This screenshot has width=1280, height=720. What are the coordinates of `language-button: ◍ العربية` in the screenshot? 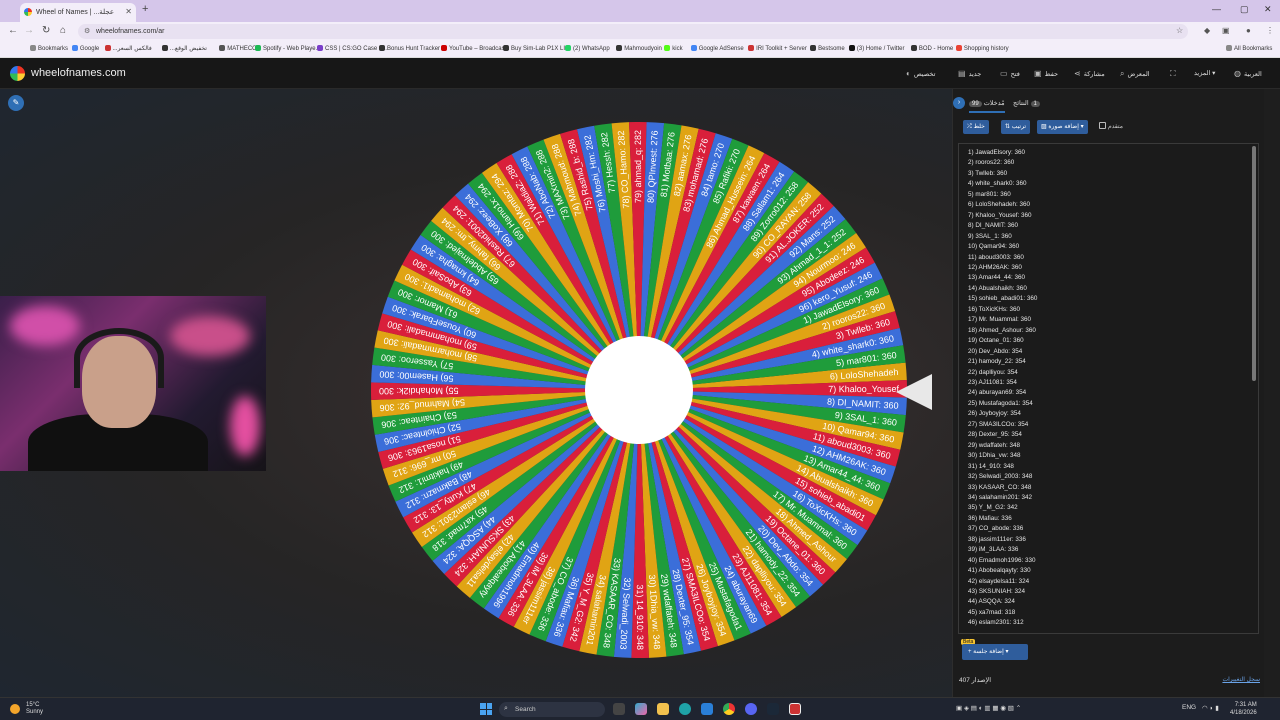 It's located at (1248, 73).